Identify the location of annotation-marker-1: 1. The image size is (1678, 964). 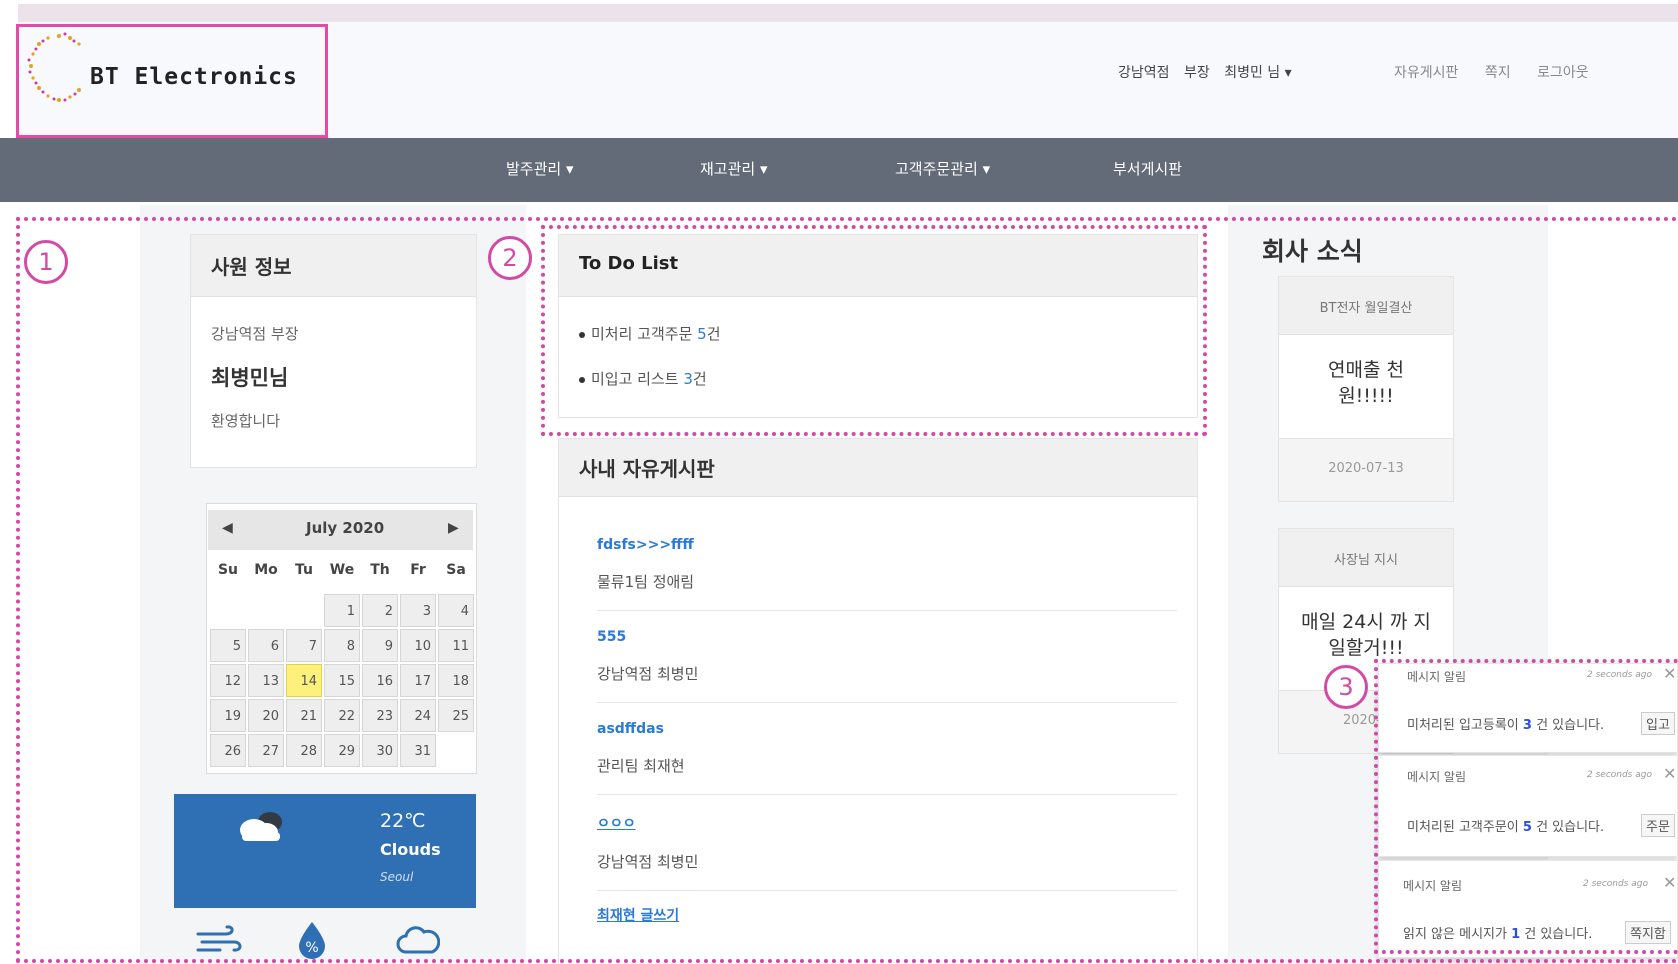
(46, 262).